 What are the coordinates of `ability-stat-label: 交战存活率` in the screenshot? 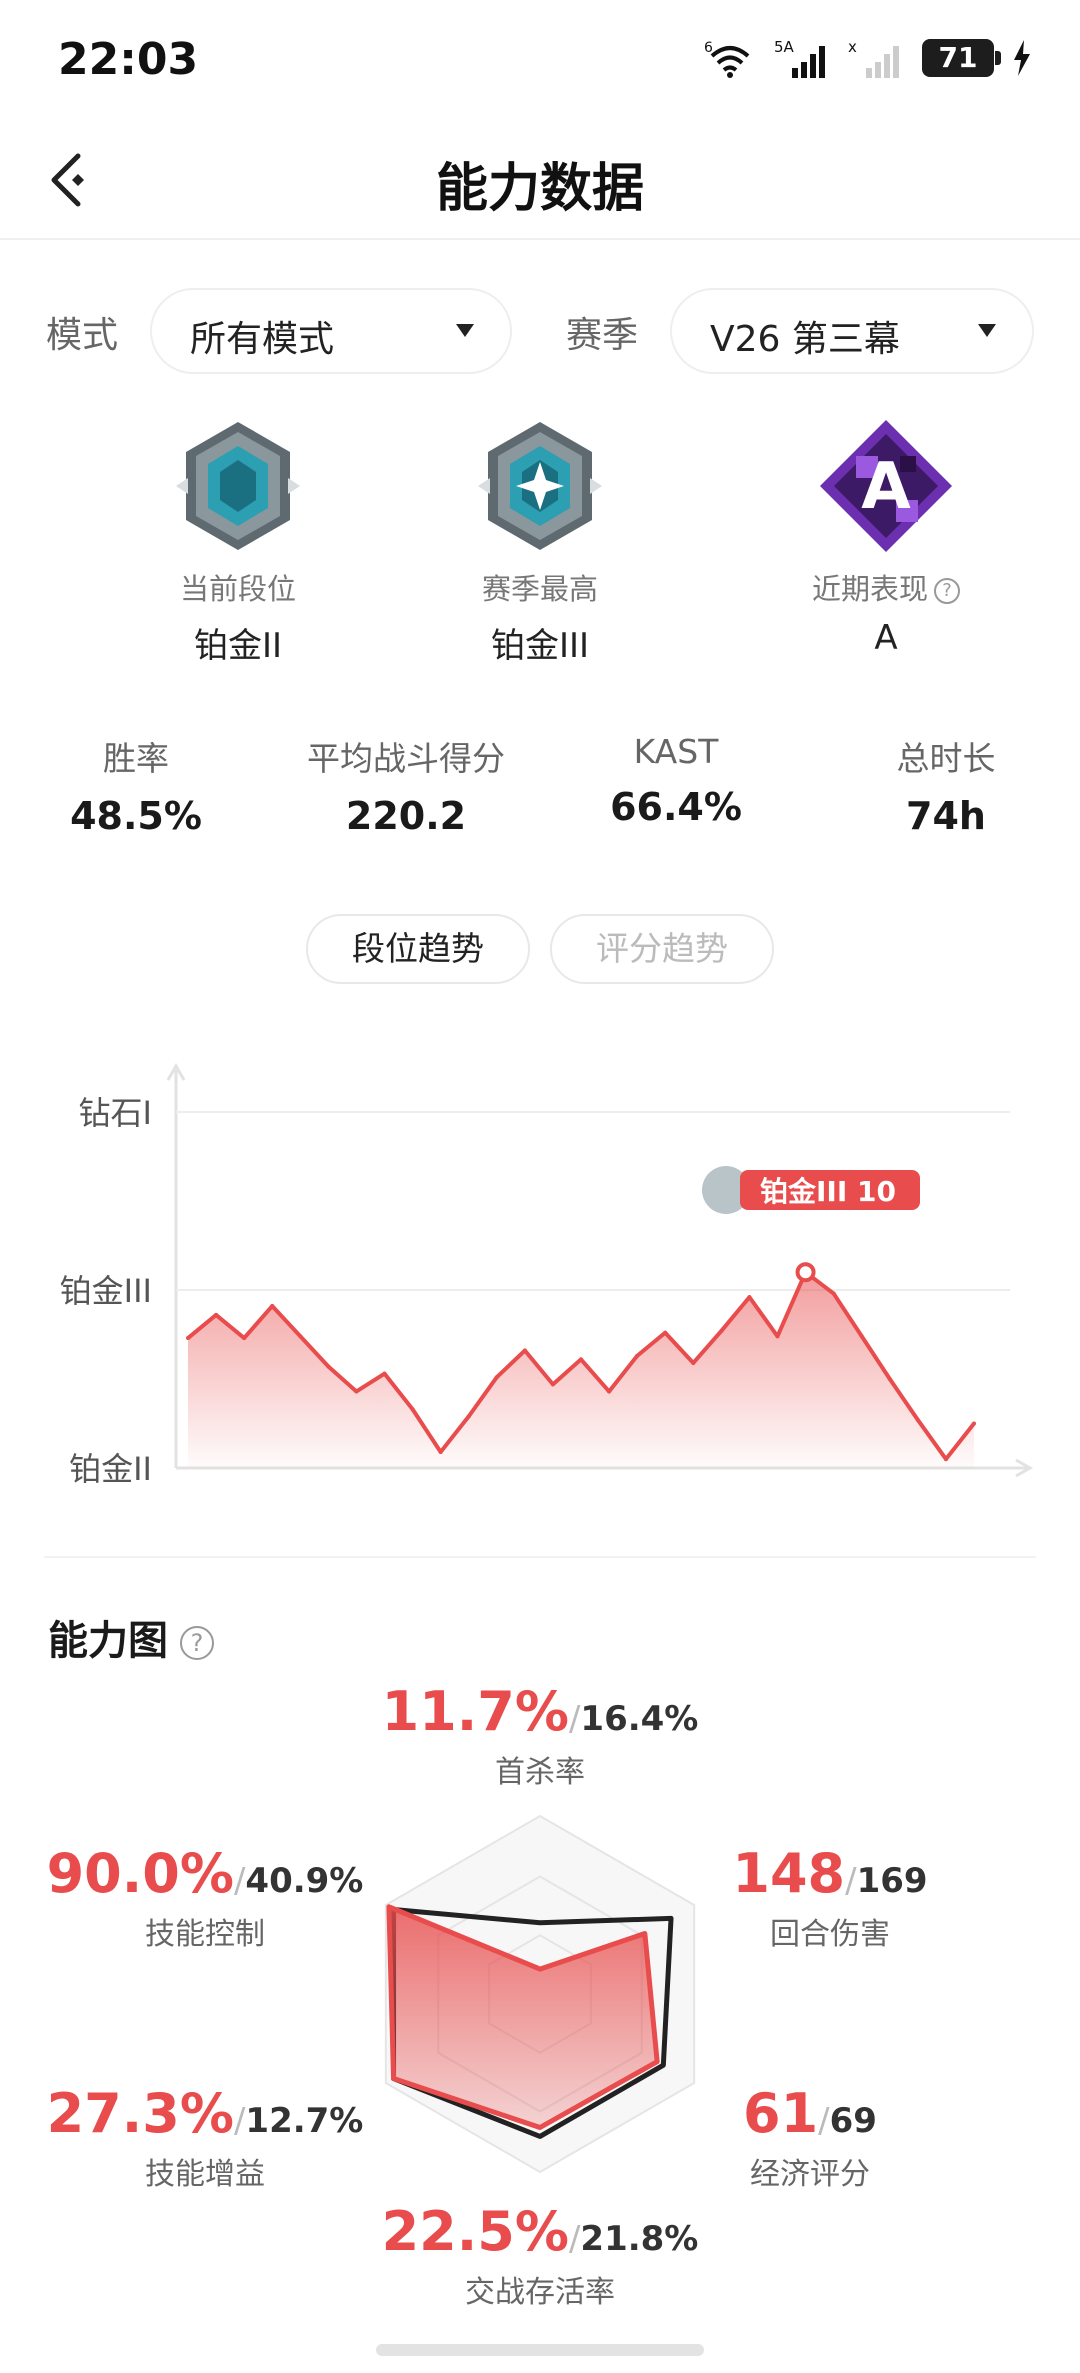 It's located at (540, 2292).